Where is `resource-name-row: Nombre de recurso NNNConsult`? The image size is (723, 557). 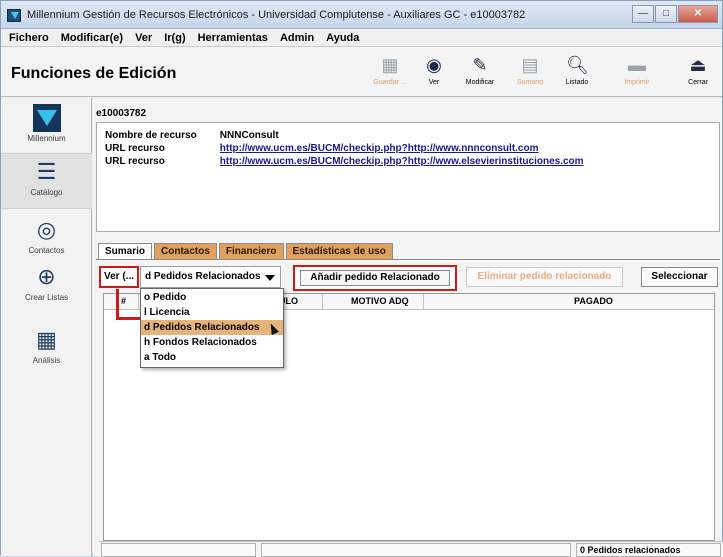
resource-name-row: Nombre de recurso NNNConsult is located at coordinates (192, 135).